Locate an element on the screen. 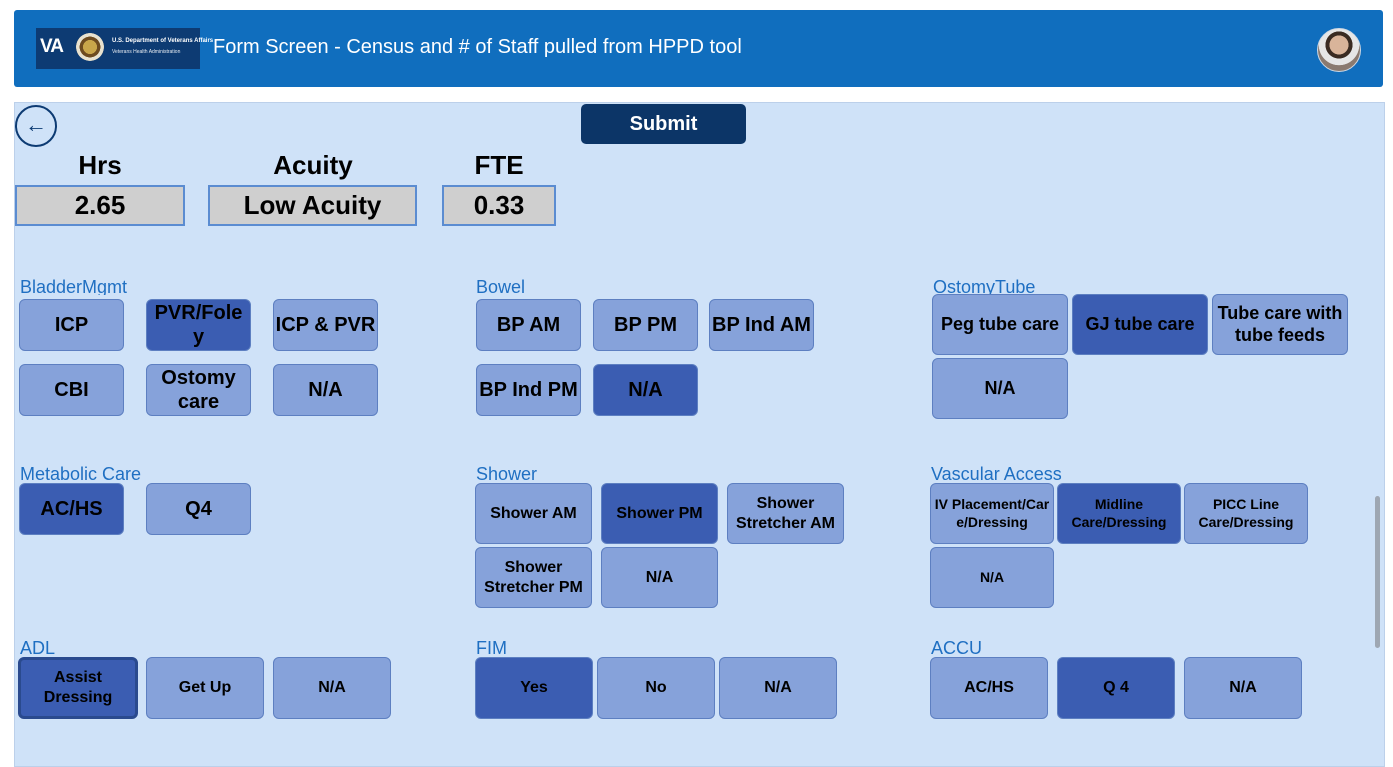 The image size is (1393, 767). va-seal-icon is located at coordinates (90, 47).